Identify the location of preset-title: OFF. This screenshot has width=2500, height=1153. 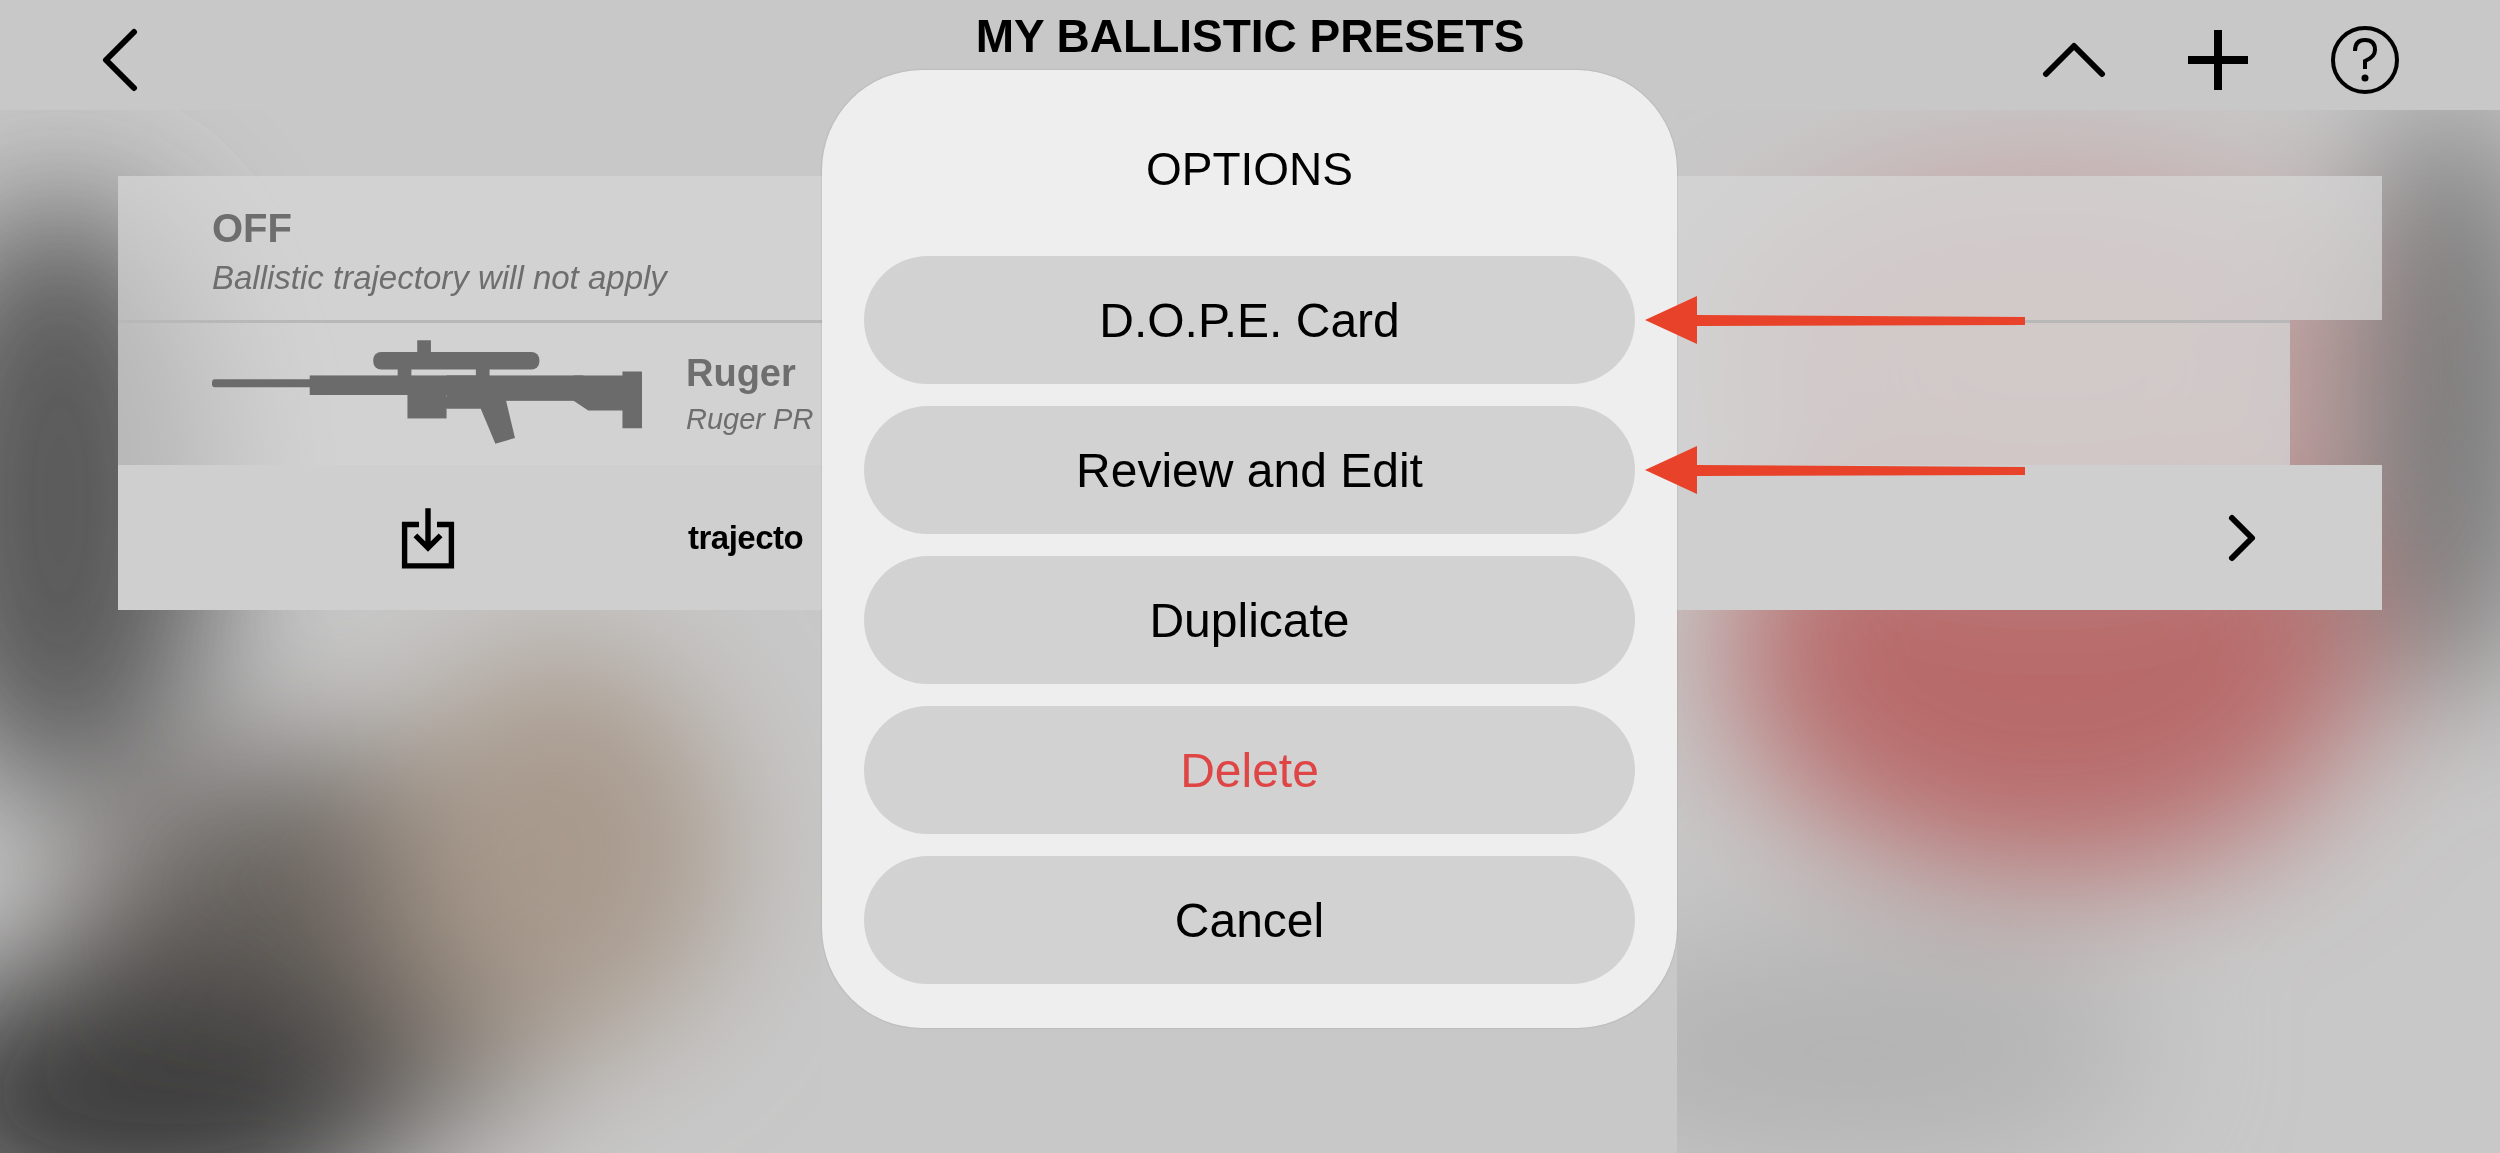
(252, 228).